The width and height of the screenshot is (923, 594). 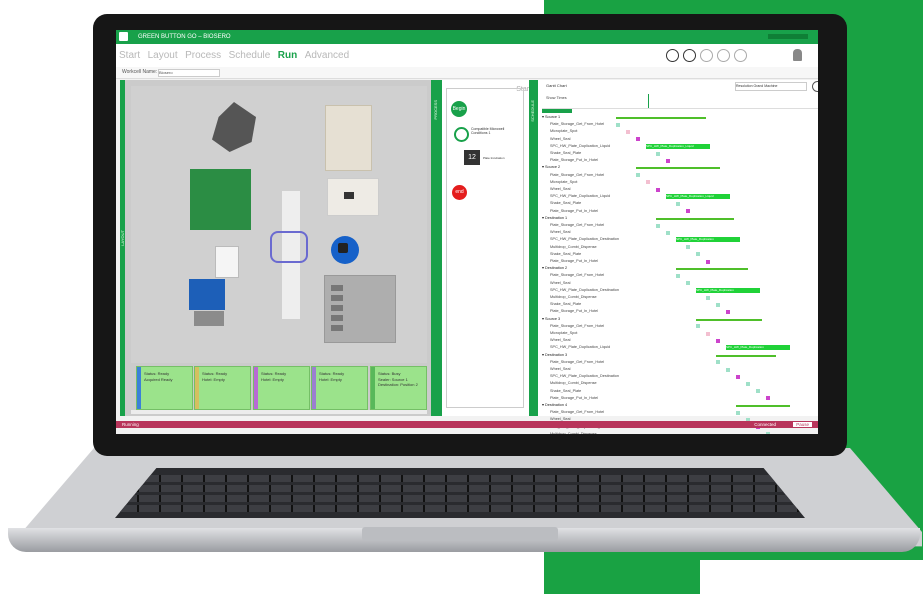 What do you see at coordinates (802, 424) in the screenshot?
I see `pause-badge: Pause` at bounding box center [802, 424].